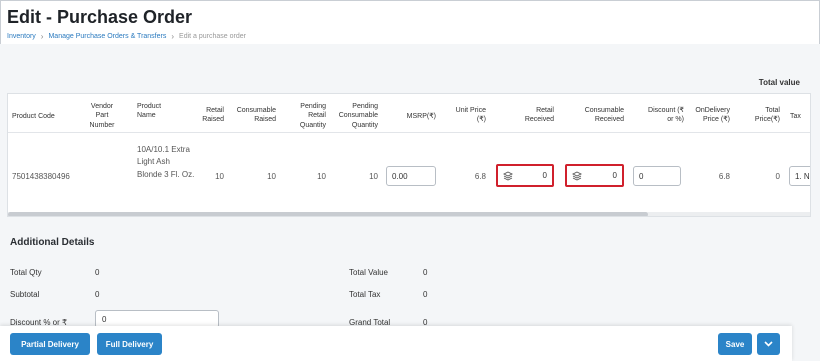 The image size is (820, 361). What do you see at coordinates (97, 294) in the screenshot?
I see `subtotal-value: 0` at bounding box center [97, 294].